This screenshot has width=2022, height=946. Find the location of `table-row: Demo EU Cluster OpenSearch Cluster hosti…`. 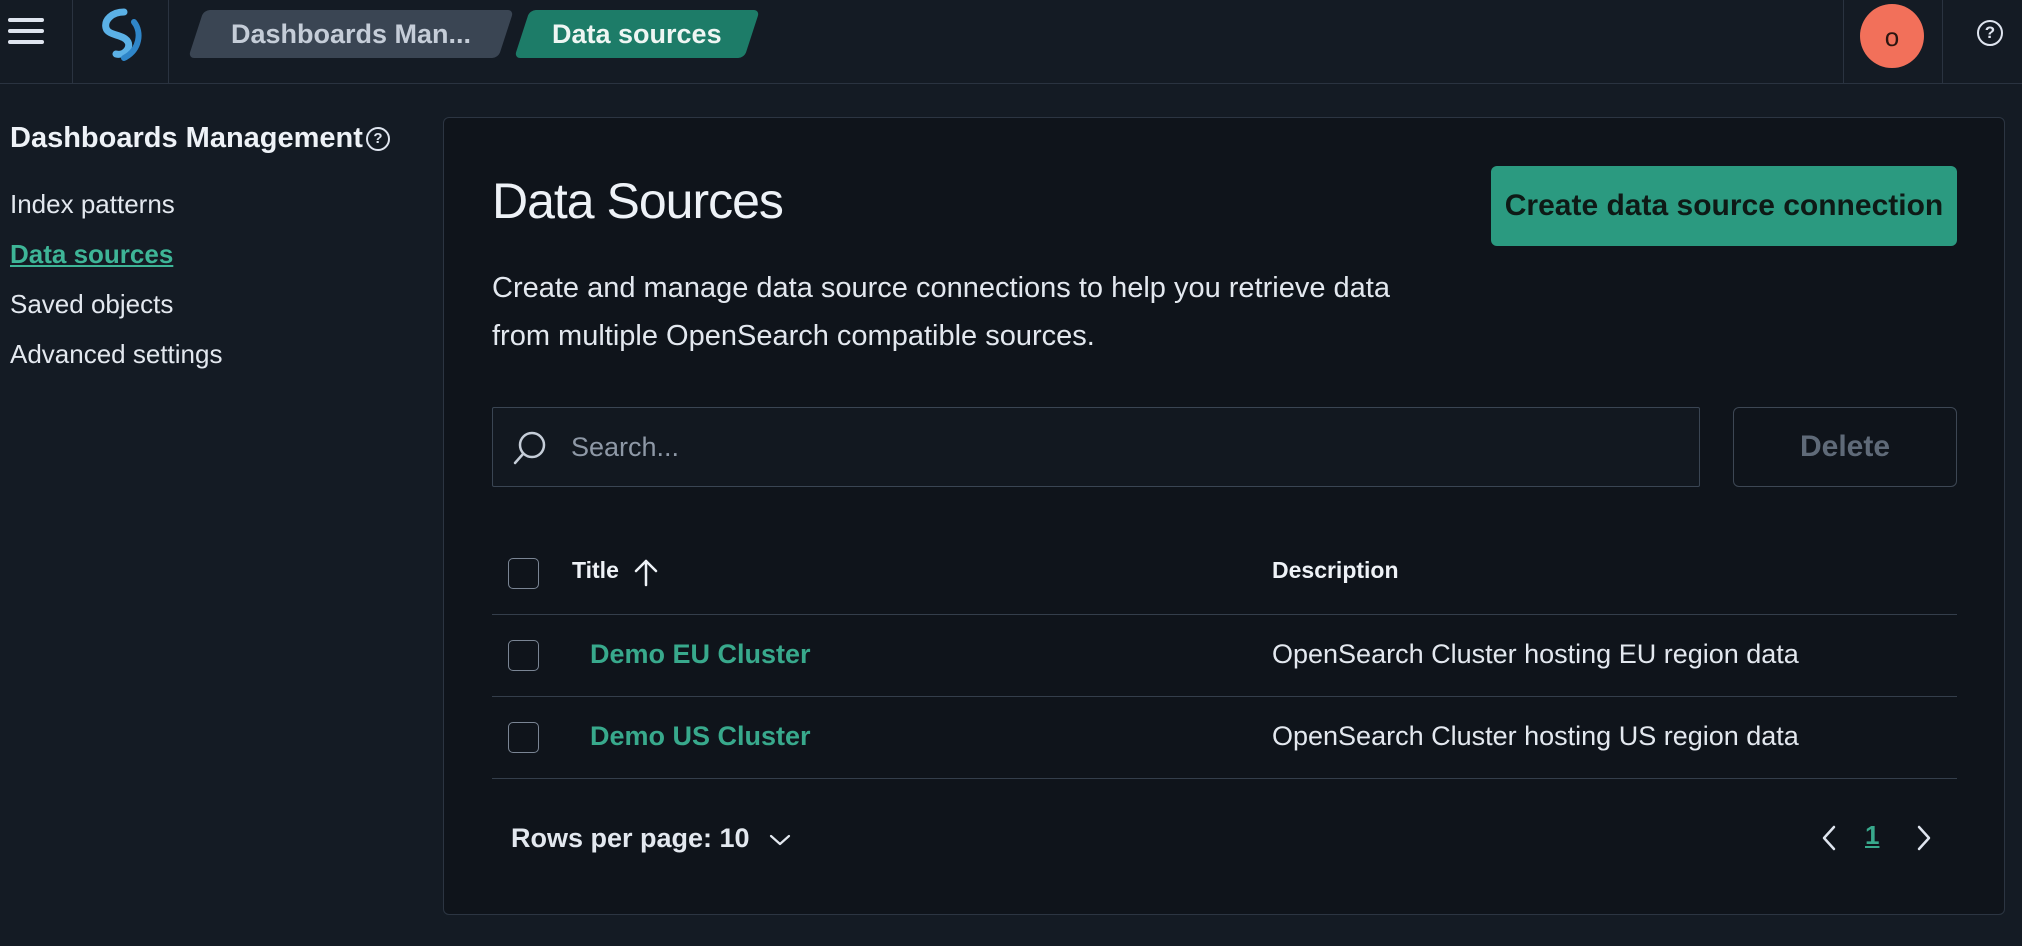

table-row: Demo EU Cluster OpenSearch Cluster hosti… is located at coordinates (1224, 656).